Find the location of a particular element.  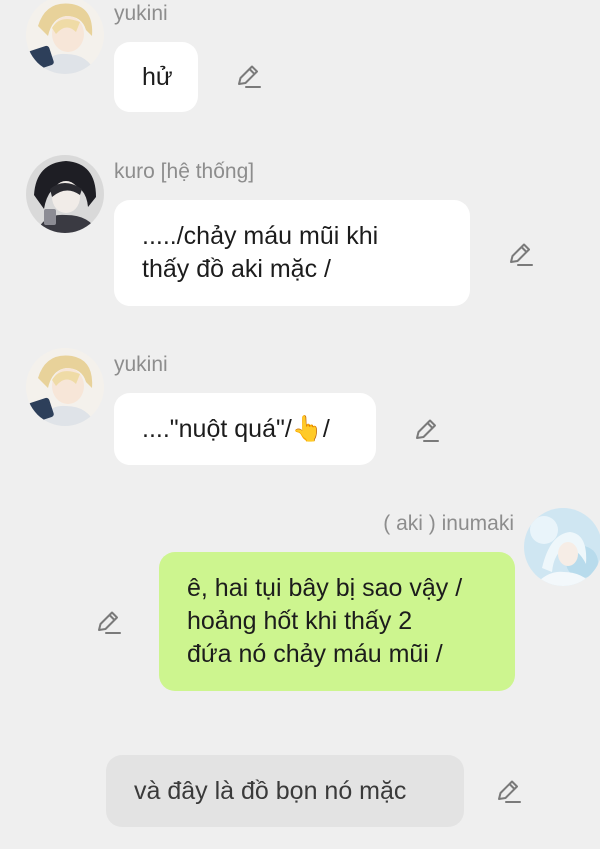

avatar-kuro is located at coordinates (65, 194).